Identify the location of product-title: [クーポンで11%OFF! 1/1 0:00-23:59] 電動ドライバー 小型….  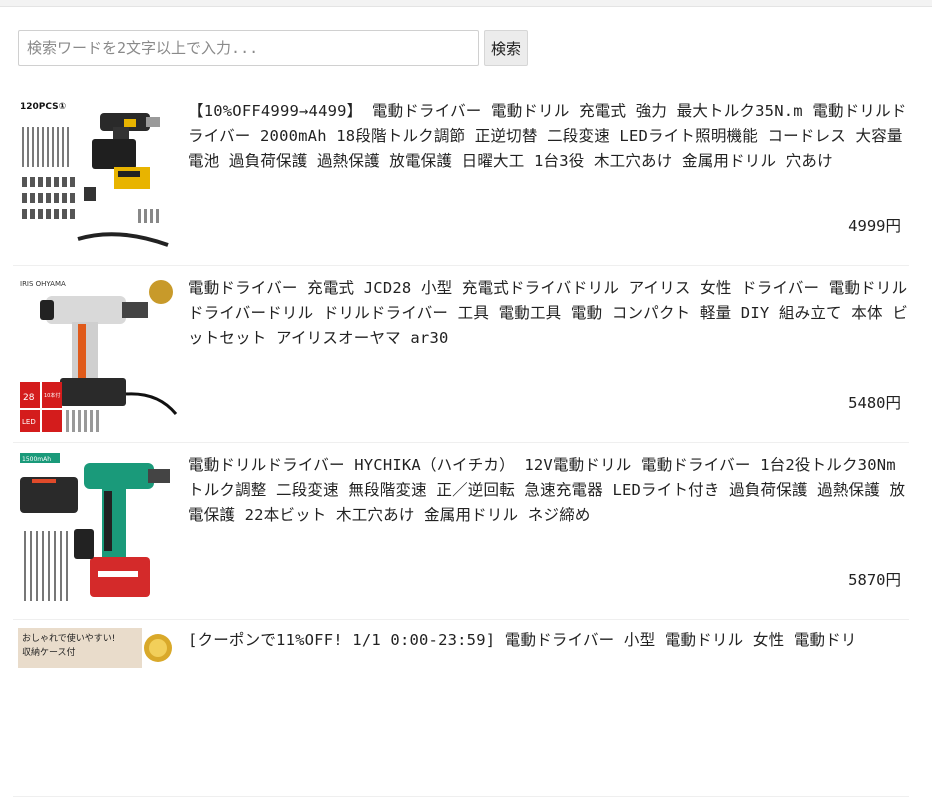
(548, 640).